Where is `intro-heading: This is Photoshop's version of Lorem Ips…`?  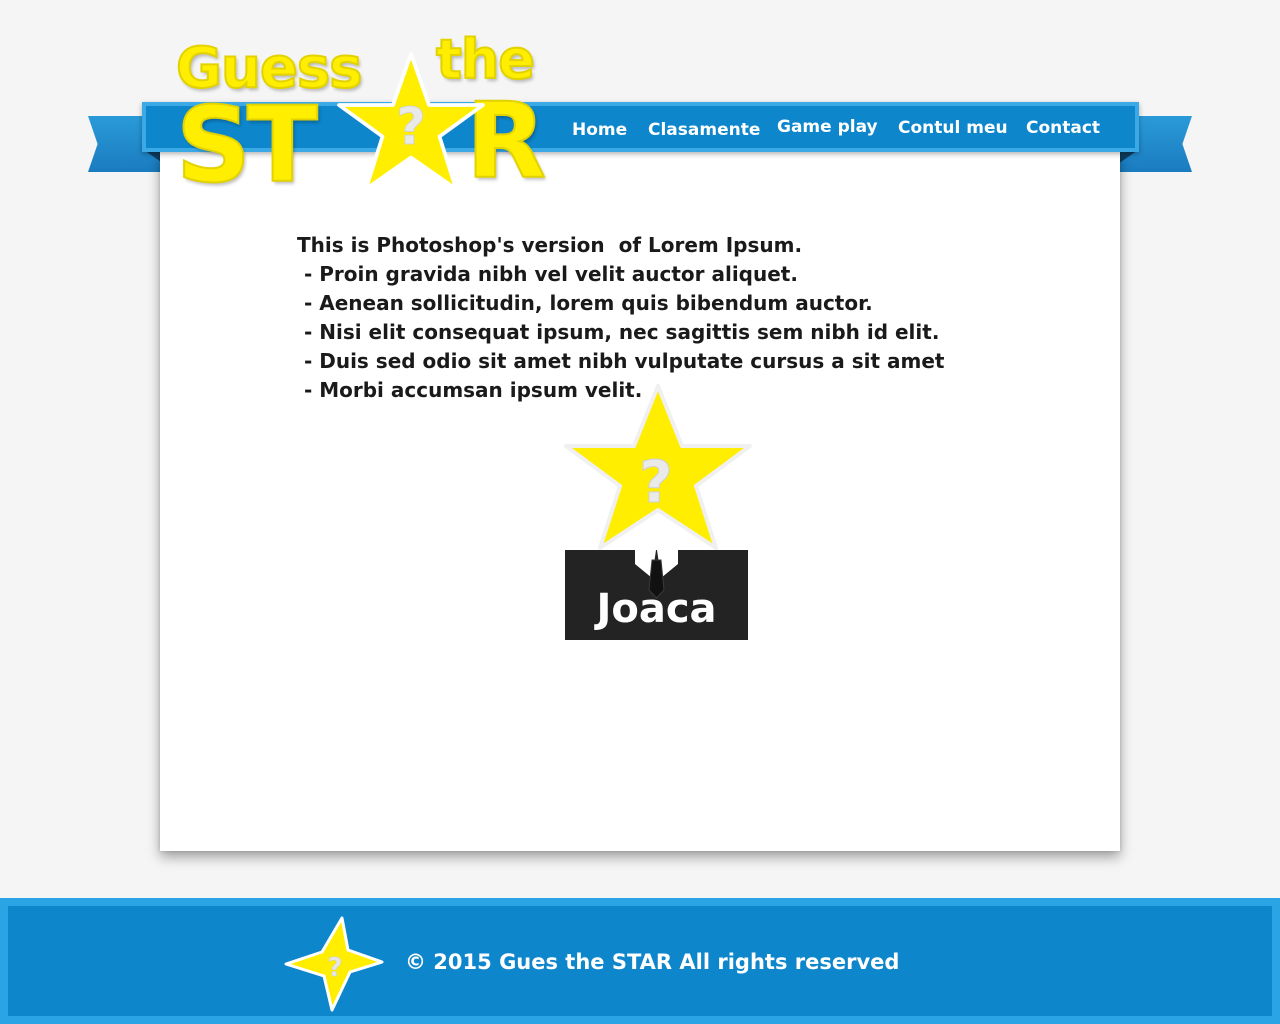
intro-heading: This is Photoshop's version of Lorem Ips… is located at coordinates (550, 245).